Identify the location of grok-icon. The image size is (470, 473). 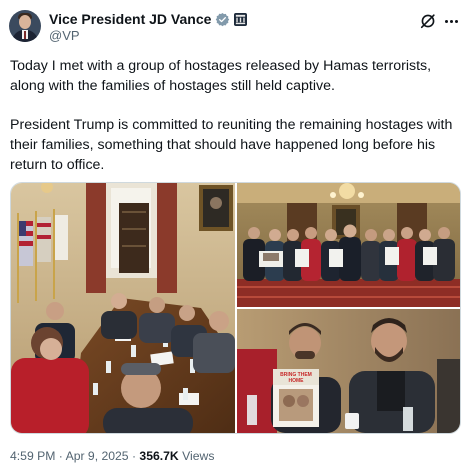
(428, 21).